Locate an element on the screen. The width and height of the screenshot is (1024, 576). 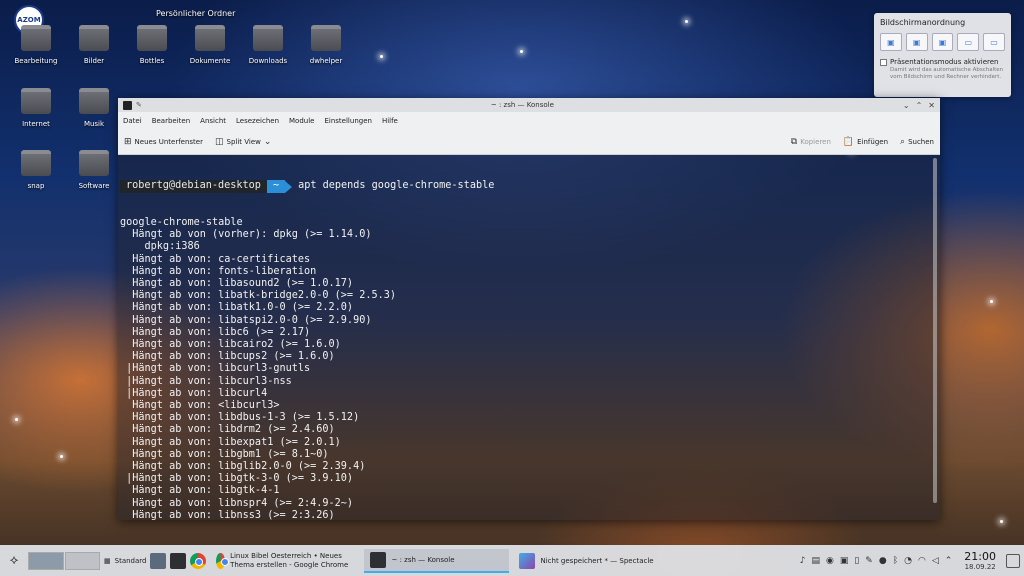
menu-module: Module is located at coordinates (301, 121).